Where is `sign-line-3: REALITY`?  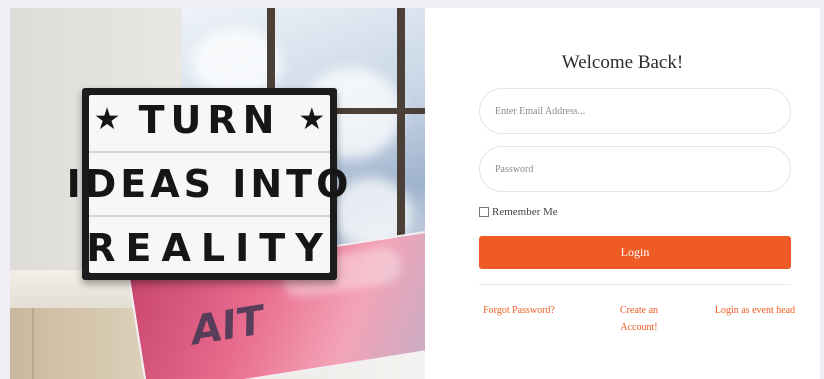
sign-line-3: REALITY is located at coordinates (209, 248).